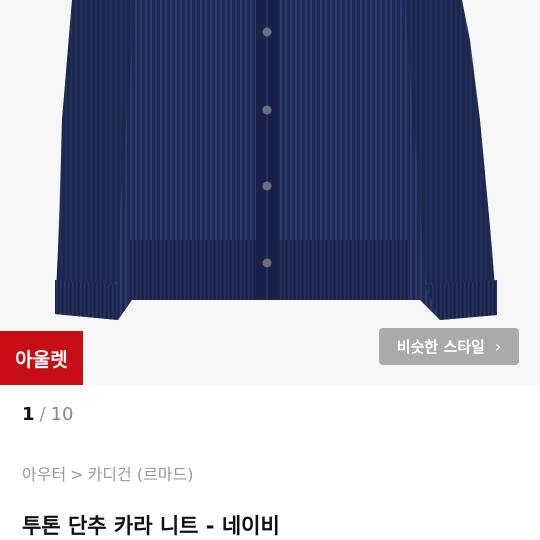 Image resolution: width=540 pixels, height=540 pixels. Describe the element at coordinates (48, 414) in the screenshot. I see `image-pager: 1/10` at that location.